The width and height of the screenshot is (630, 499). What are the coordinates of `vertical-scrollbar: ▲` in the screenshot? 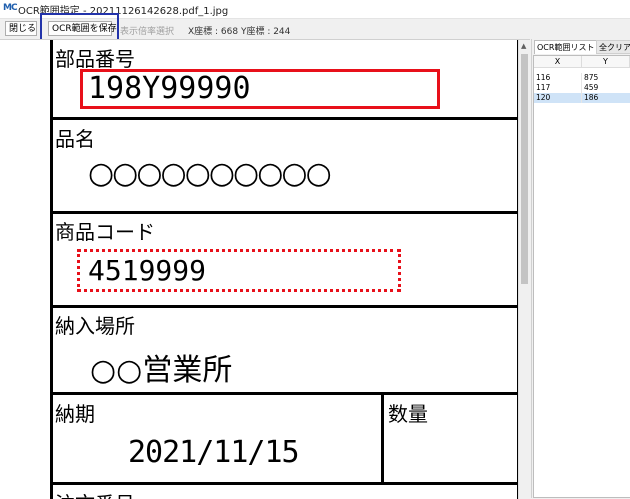 It's located at (524, 269).